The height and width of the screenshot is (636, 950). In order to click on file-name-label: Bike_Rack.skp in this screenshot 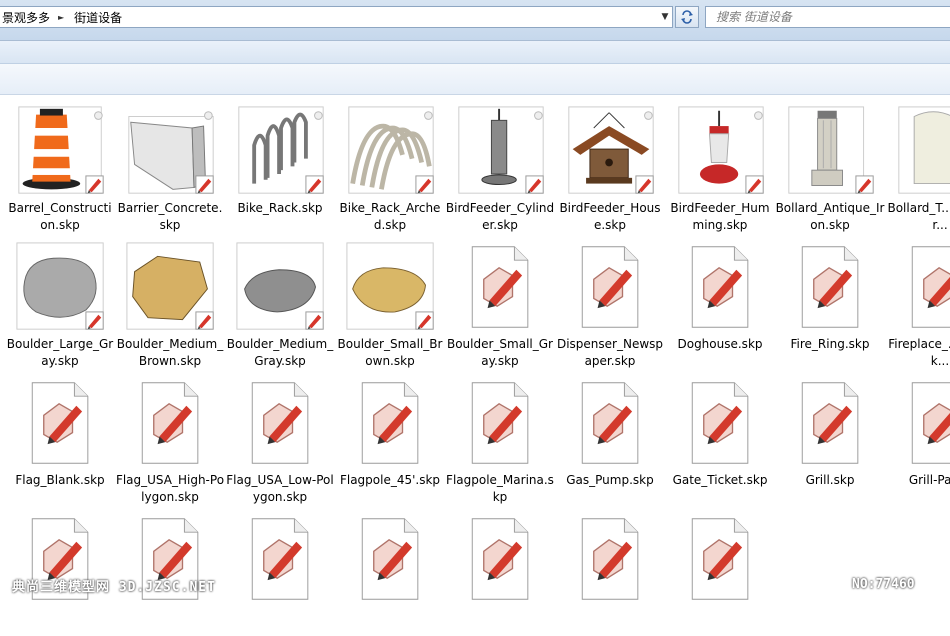, I will do `click(280, 208)`.